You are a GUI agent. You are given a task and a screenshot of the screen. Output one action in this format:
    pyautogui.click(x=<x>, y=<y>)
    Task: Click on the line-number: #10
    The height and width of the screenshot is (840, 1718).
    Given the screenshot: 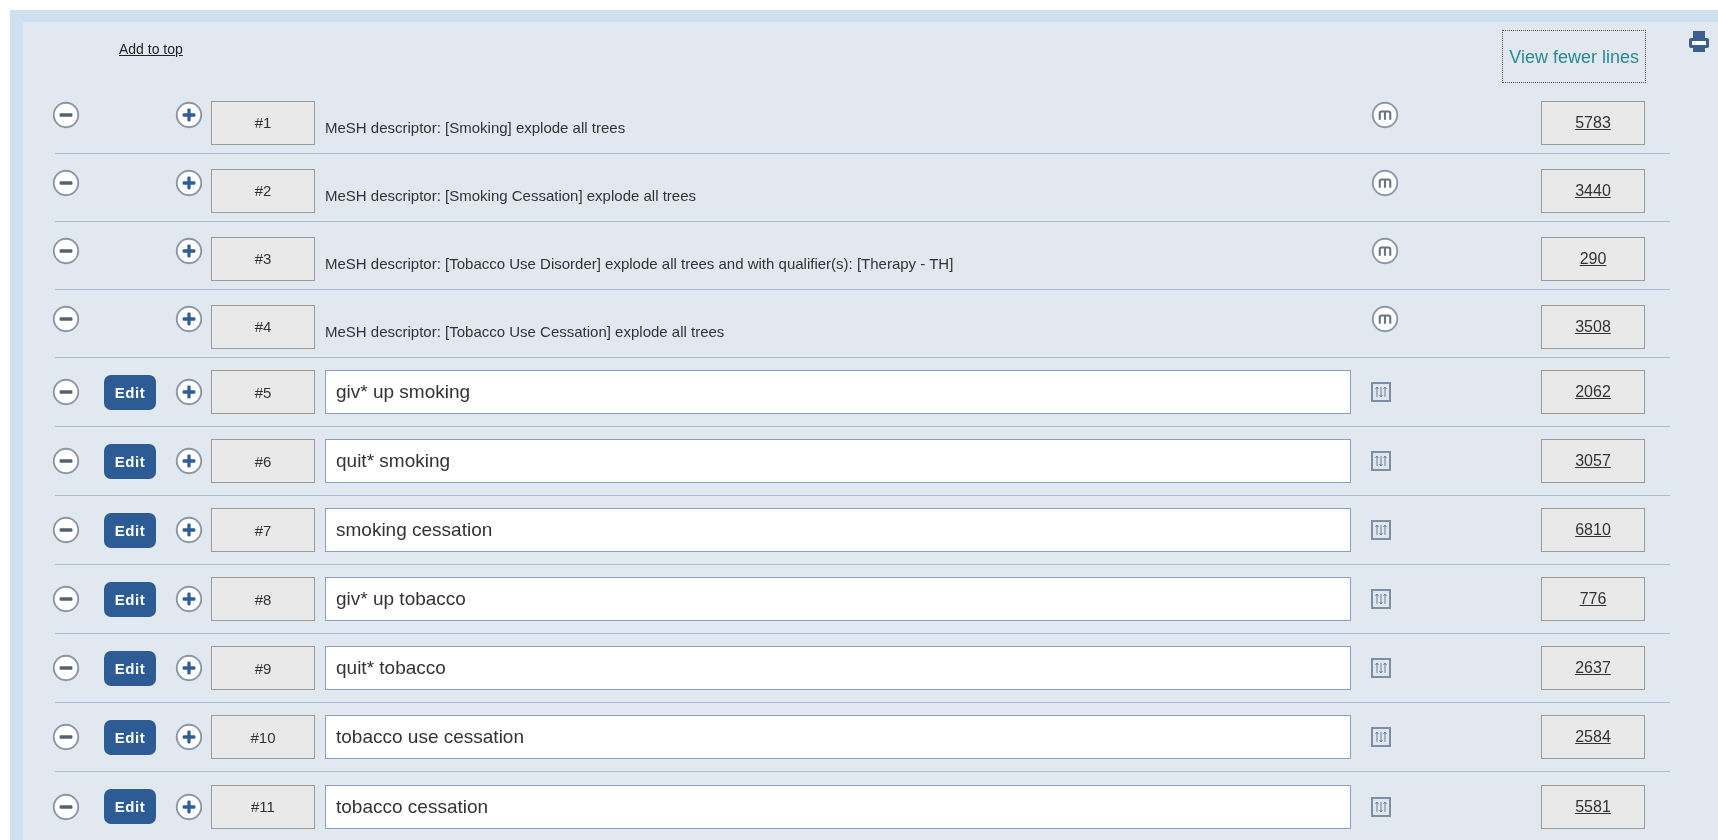 What is the action you would take?
    pyautogui.click(x=263, y=737)
    